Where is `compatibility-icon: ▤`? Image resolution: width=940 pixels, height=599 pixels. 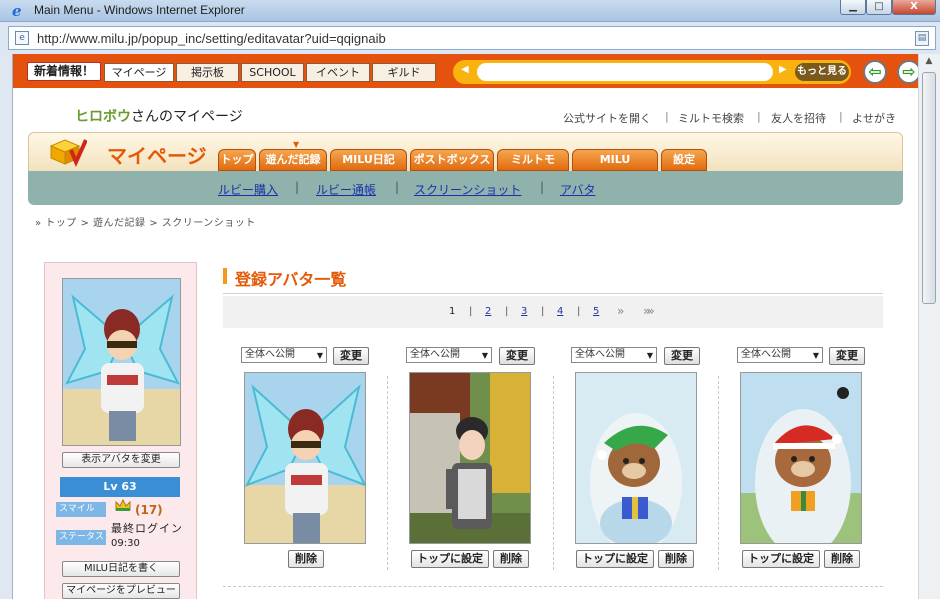 compatibility-icon: ▤ is located at coordinates (922, 38).